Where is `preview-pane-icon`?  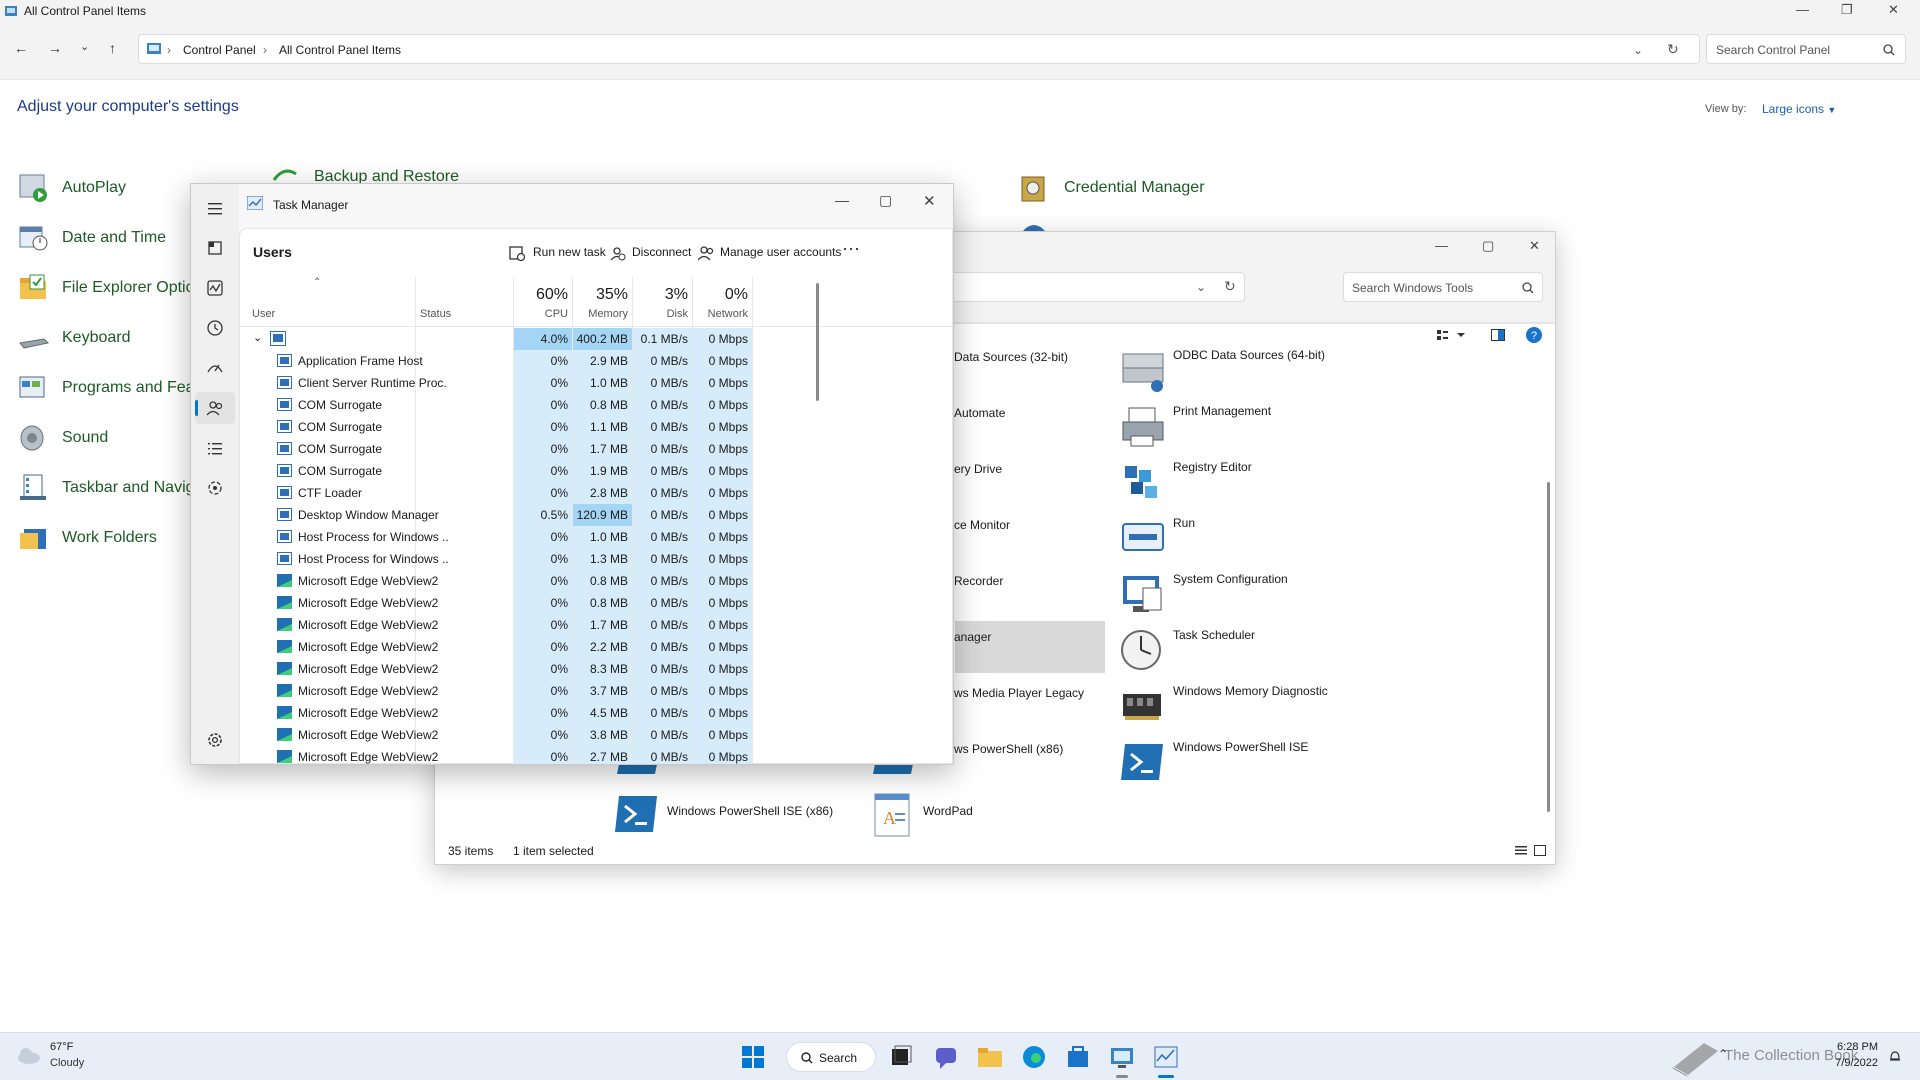 preview-pane-icon is located at coordinates (1498, 335).